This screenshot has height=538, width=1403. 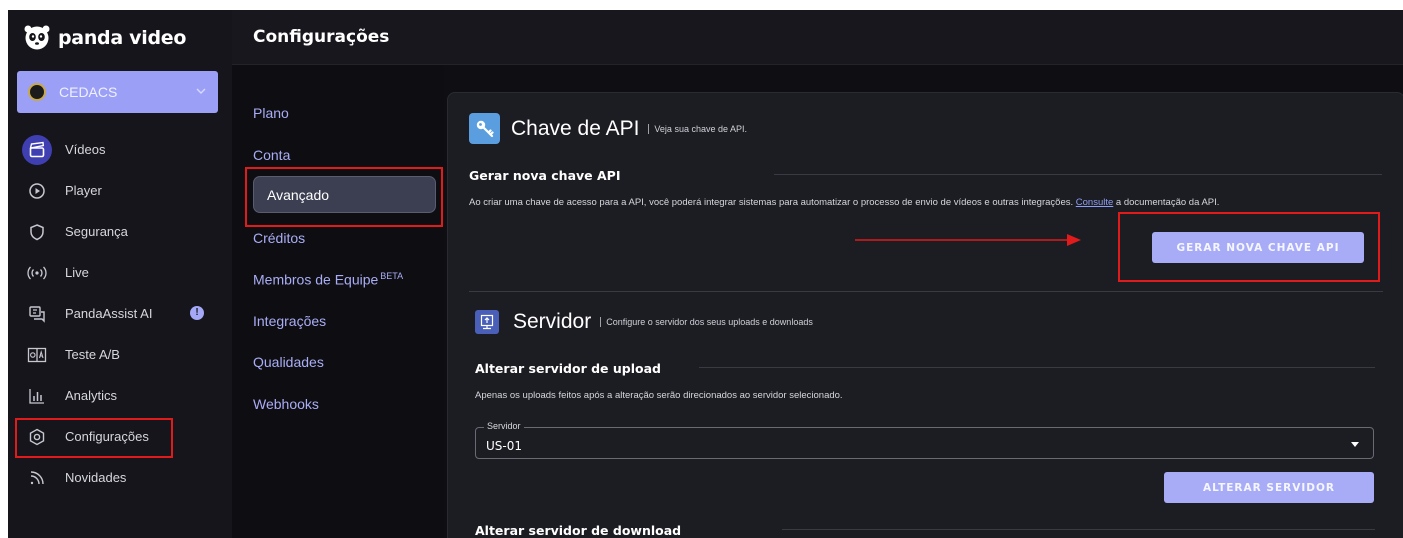 I want to click on change-server-button: ALTERAR SERVIDOR, so click(x=1269, y=487).